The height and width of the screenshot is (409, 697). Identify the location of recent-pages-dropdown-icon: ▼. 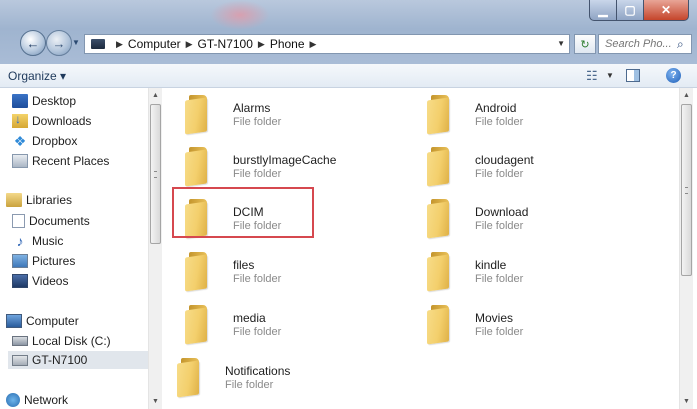
(76, 42).